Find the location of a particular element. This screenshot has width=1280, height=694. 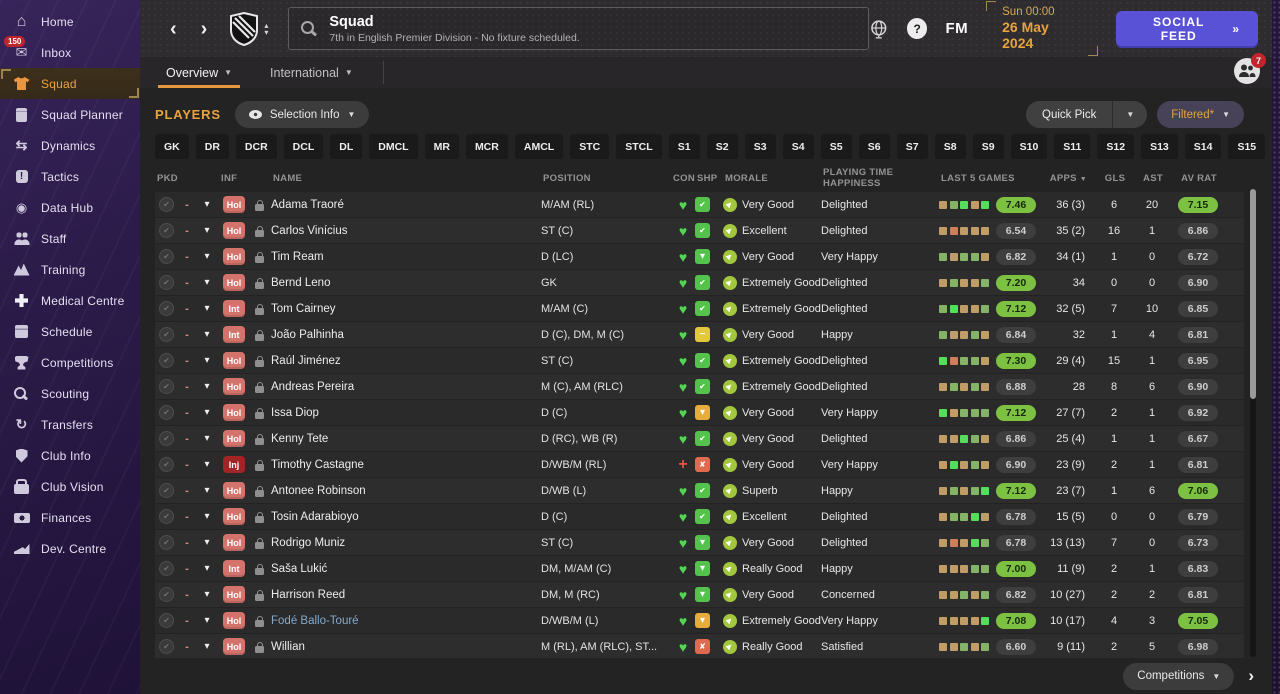

player-name: Saša Lukić is located at coordinates (406, 569).